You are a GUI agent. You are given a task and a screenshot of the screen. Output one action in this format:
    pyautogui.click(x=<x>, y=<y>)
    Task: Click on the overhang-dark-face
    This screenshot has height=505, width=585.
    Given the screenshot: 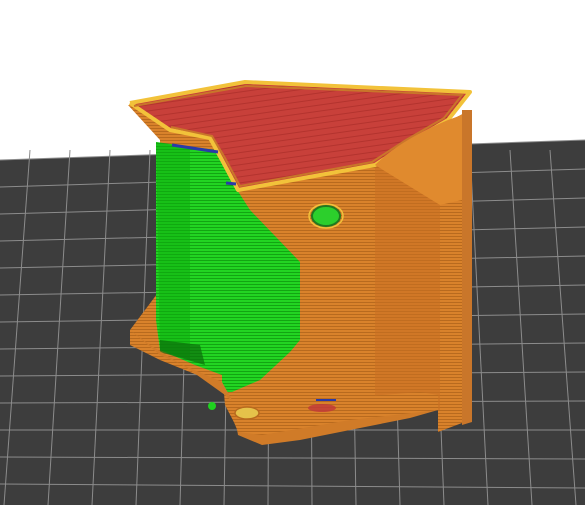 What is the action you would take?
    pyautogui.click(x=173, y=251)
    